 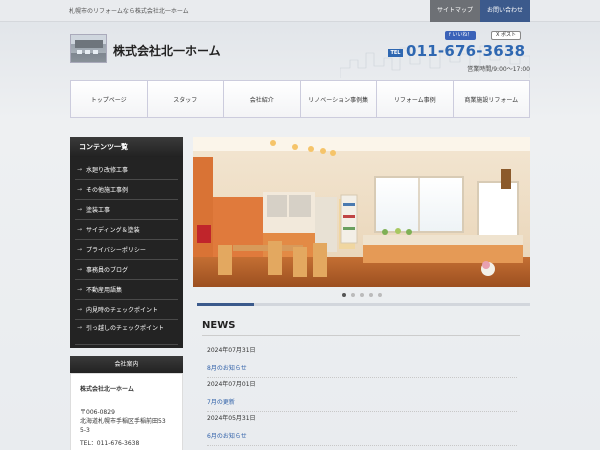 What do you see at coordinates (395, 53) in the screenshot?
I see `tel-badge: TEL` at bounding box center [395, 53].